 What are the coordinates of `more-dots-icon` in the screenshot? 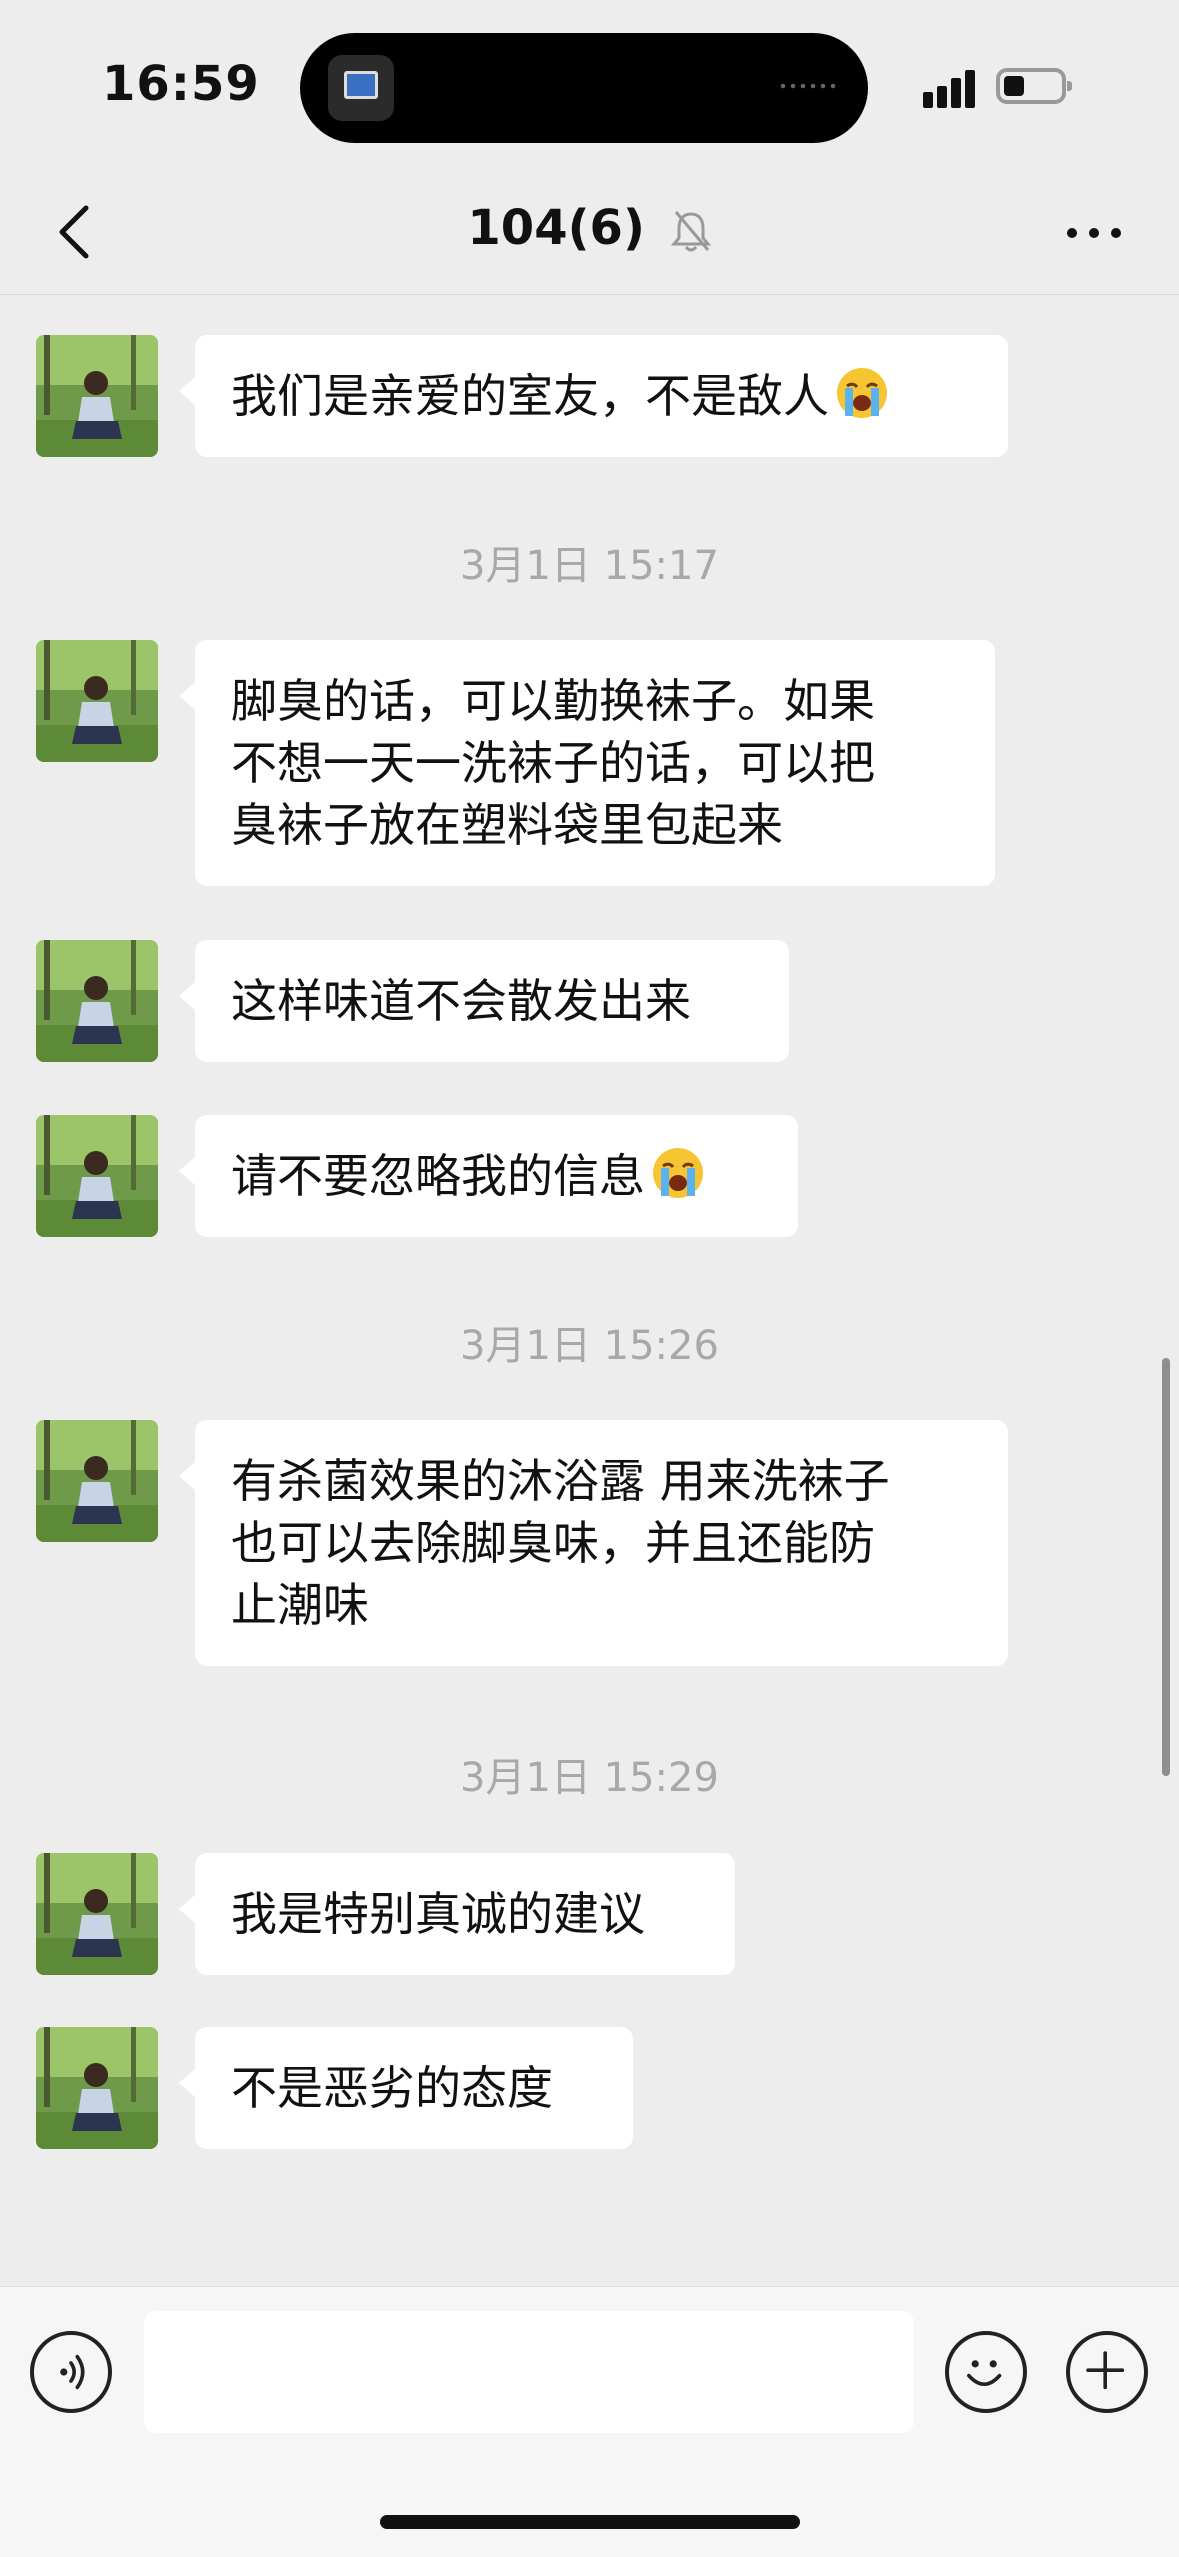 It's located at (1094, 233).